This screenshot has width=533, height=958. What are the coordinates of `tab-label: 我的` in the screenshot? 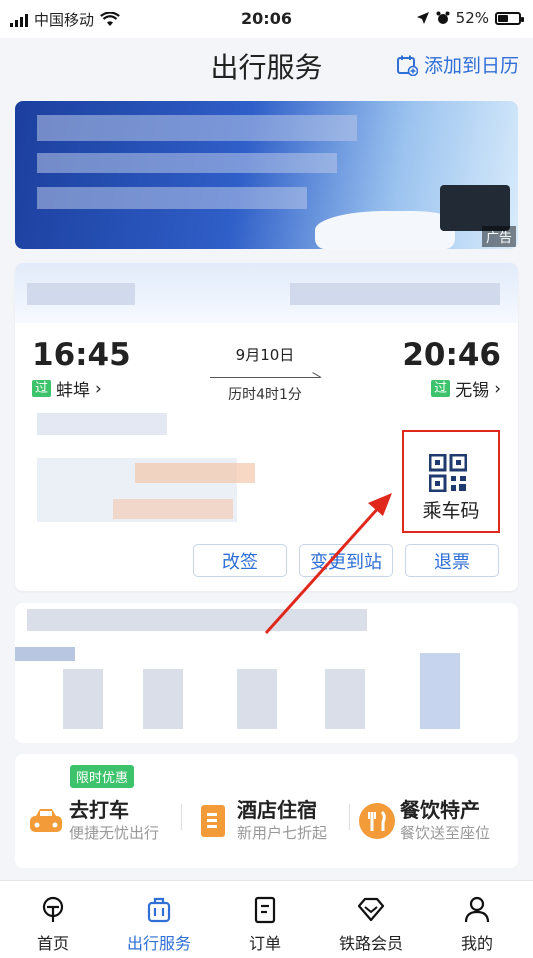 It's located at (476, 943).